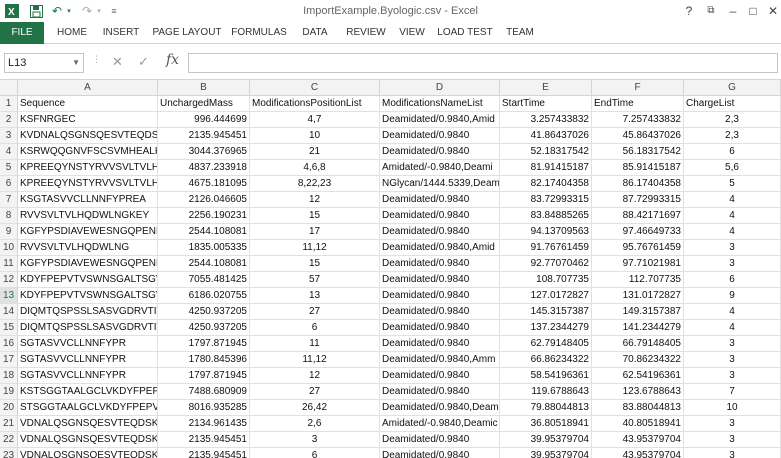 This screenshot has height=458, width=781. Describe the element at coordinates (204, 360) in the screenshot. I see `table-cell: 1780.845396` at that location.